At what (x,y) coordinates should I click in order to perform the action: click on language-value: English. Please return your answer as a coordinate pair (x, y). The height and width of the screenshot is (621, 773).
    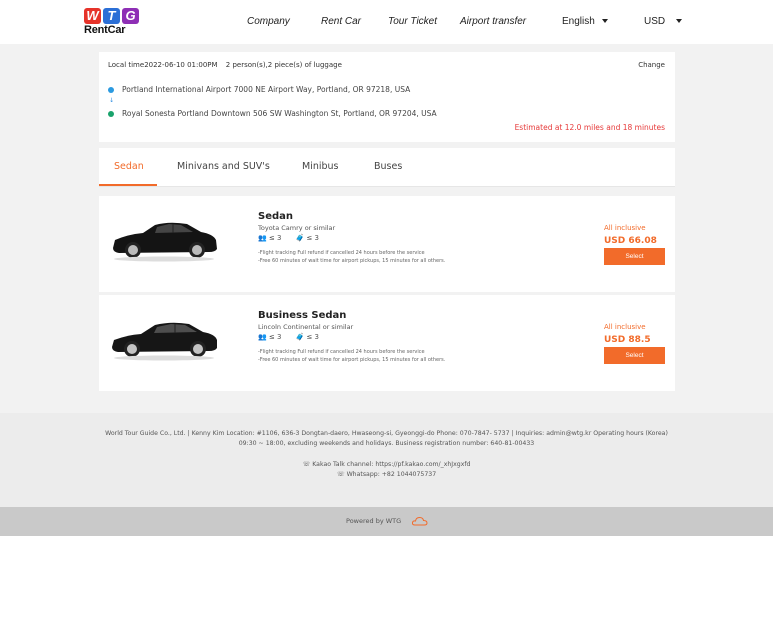
    Looking at the image, I should click on (578, 21).